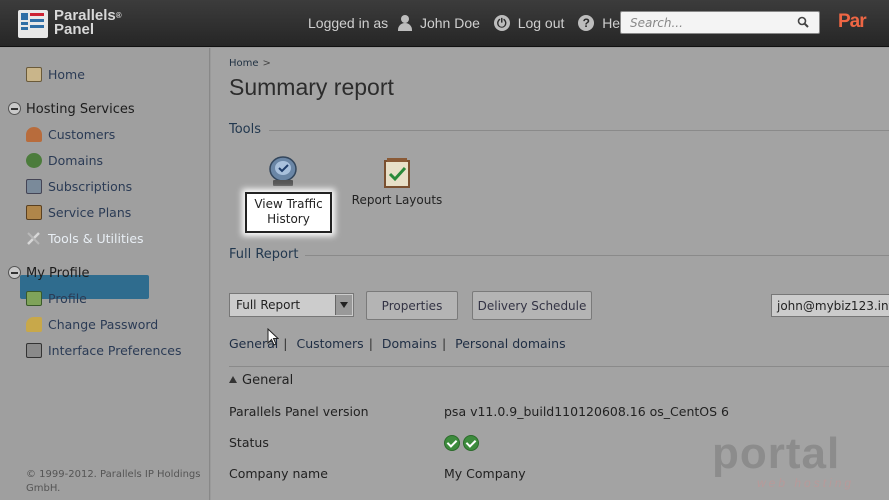 The height and width of the screenshot is (500, 889). What do you see at coordinates (85, 238) in the screenshot?
I see `sidebar-item-tools-utilities: Tools & Utilities` at bounding box center [85, 238].